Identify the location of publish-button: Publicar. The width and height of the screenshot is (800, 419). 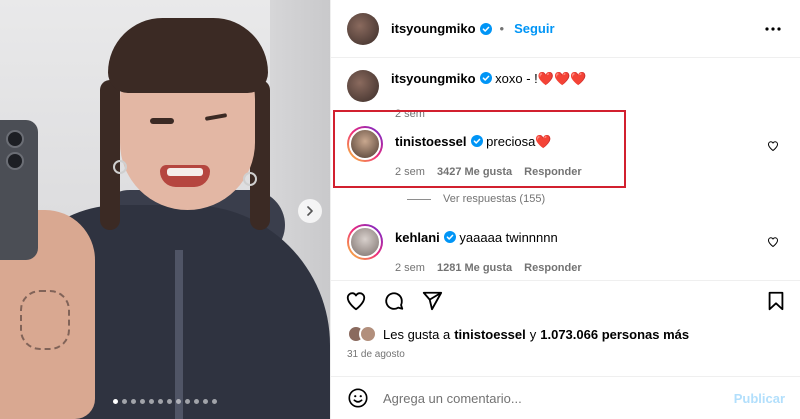
(759, 398).